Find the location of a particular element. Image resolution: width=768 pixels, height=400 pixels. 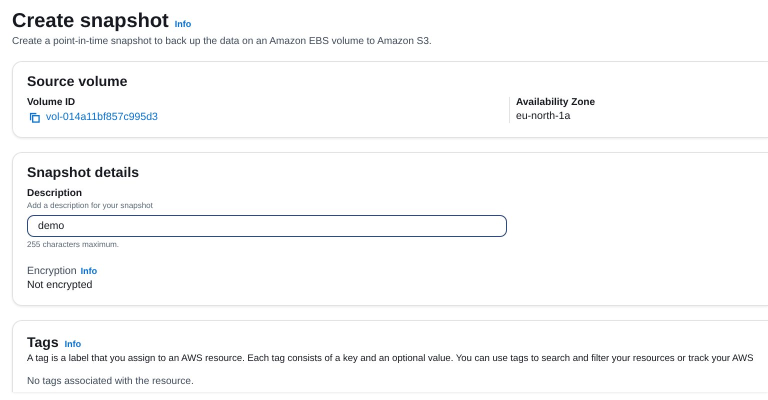

card-title: Snapshot details is located at coordinates (83, 172).